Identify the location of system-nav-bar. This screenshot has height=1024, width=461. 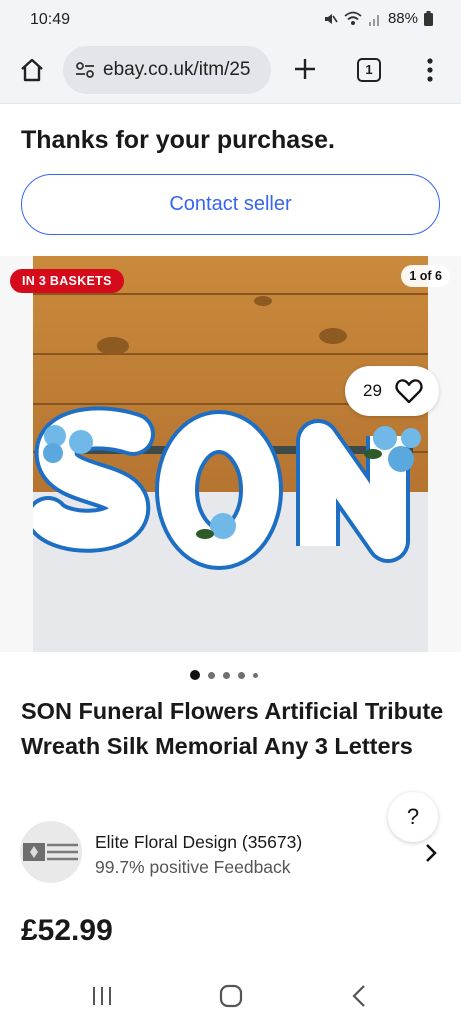
(230, 996).